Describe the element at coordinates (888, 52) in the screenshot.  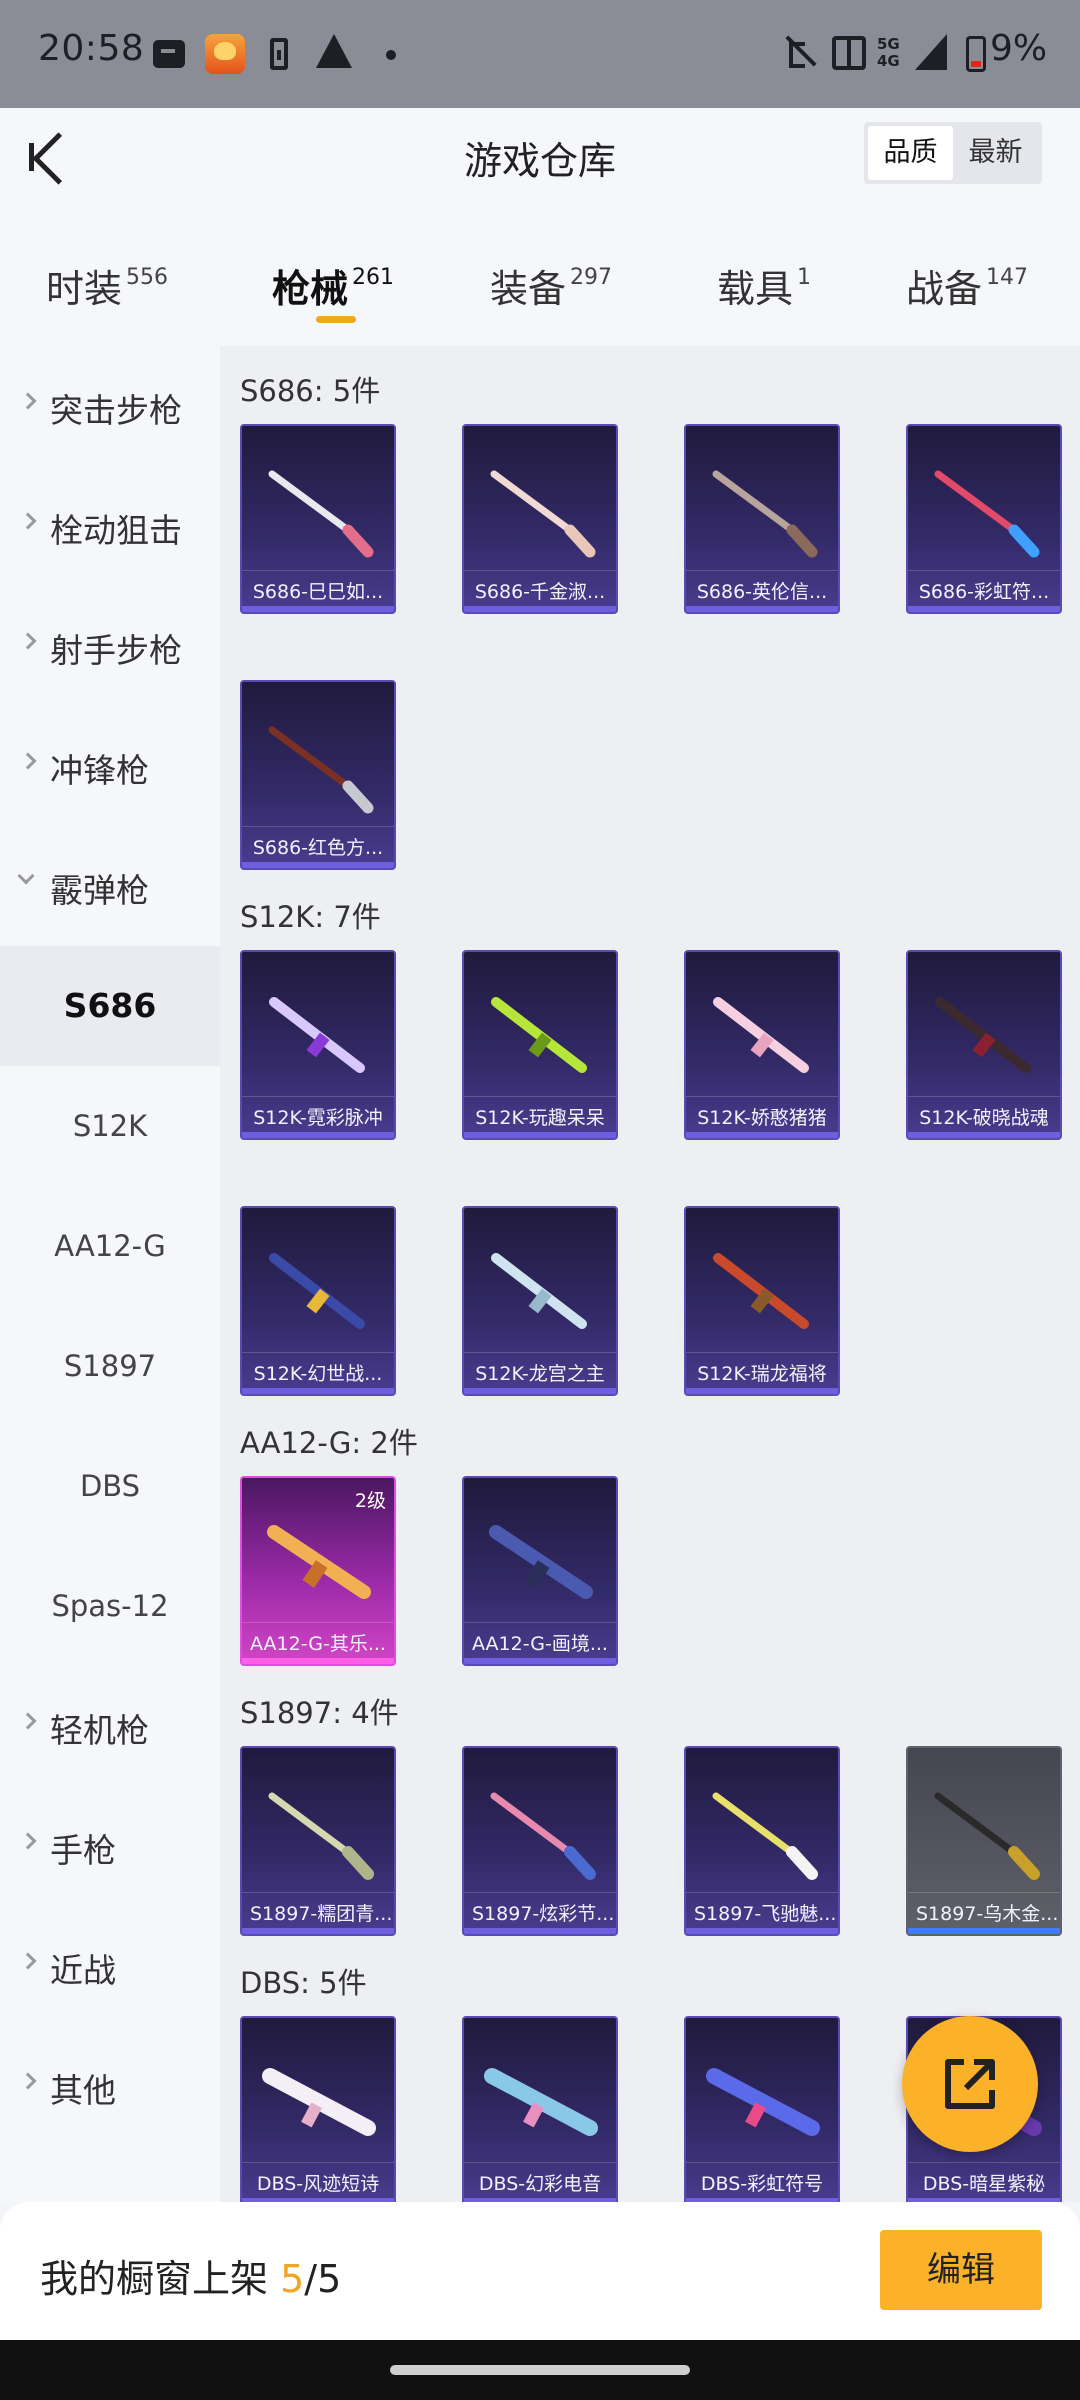
I see `network-type: 5G 4G` at that location.